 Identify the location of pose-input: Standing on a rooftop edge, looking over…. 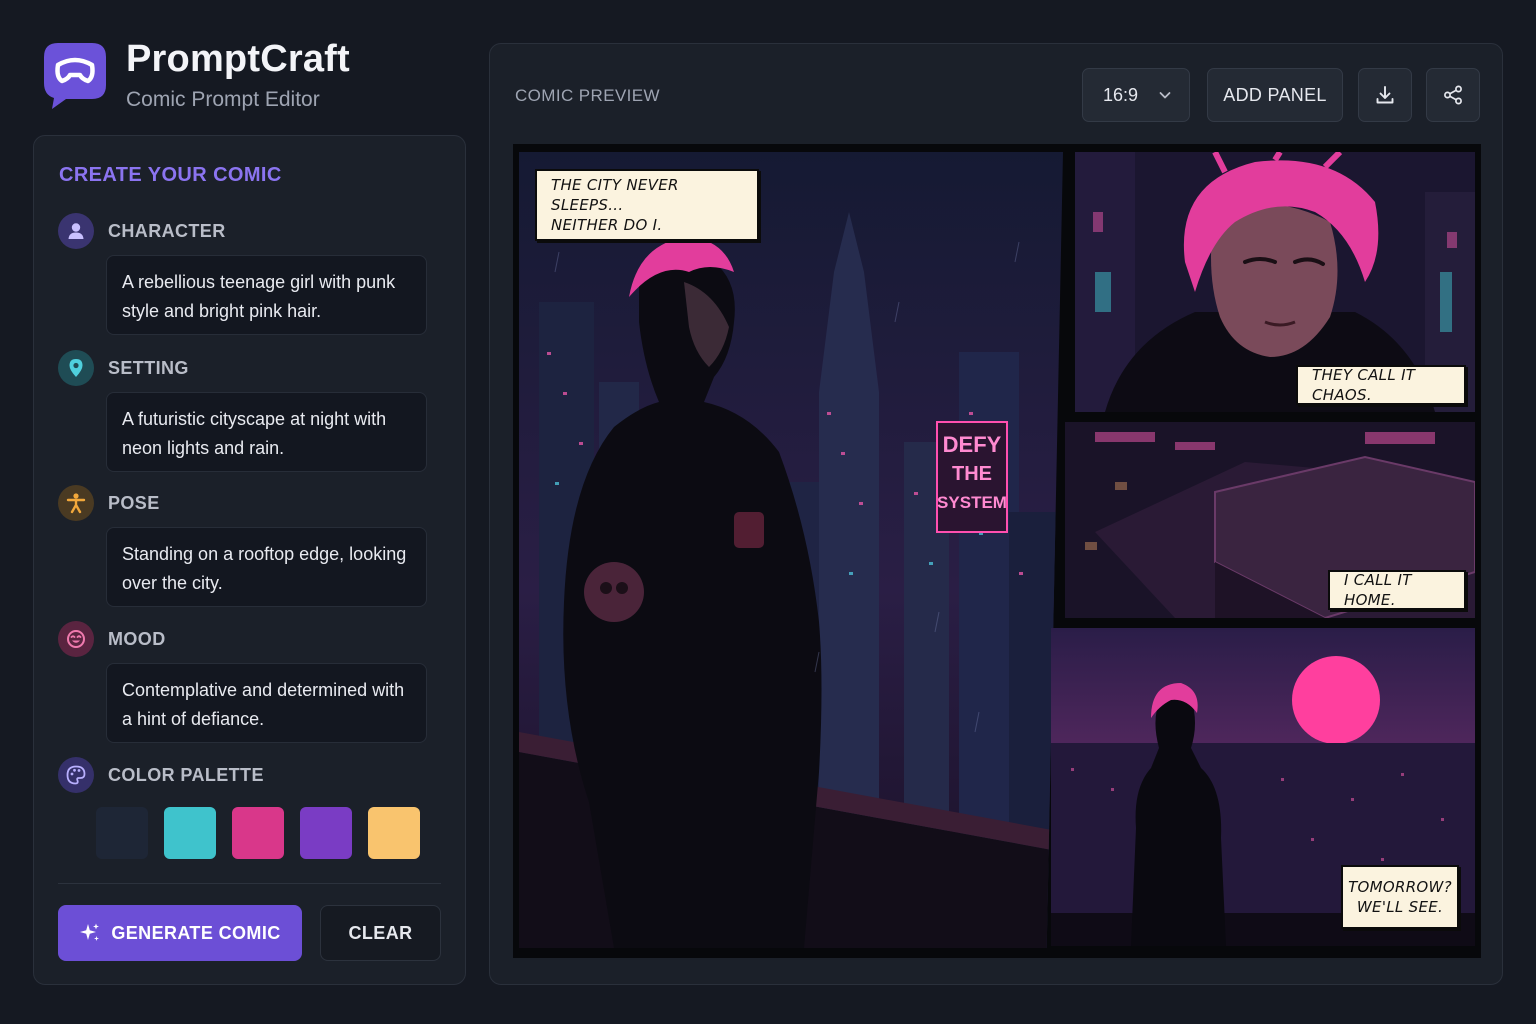
(266, 567).